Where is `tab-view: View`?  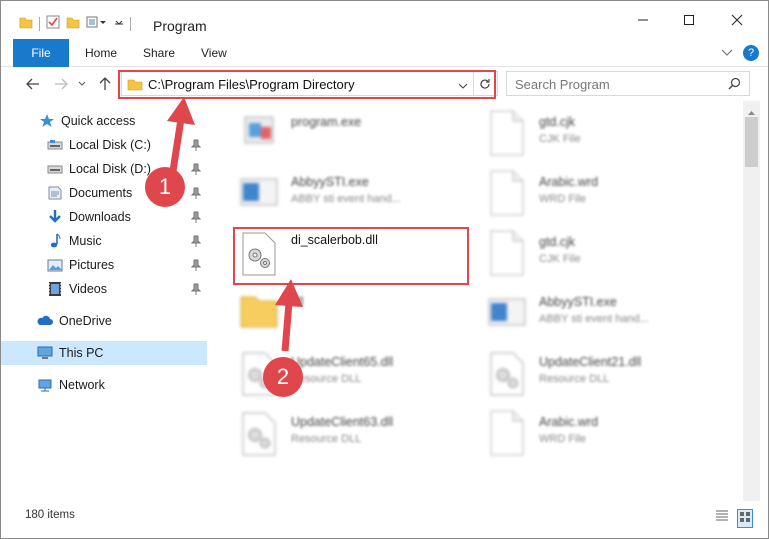 tab-view: View is located at coordinates (214, 53).